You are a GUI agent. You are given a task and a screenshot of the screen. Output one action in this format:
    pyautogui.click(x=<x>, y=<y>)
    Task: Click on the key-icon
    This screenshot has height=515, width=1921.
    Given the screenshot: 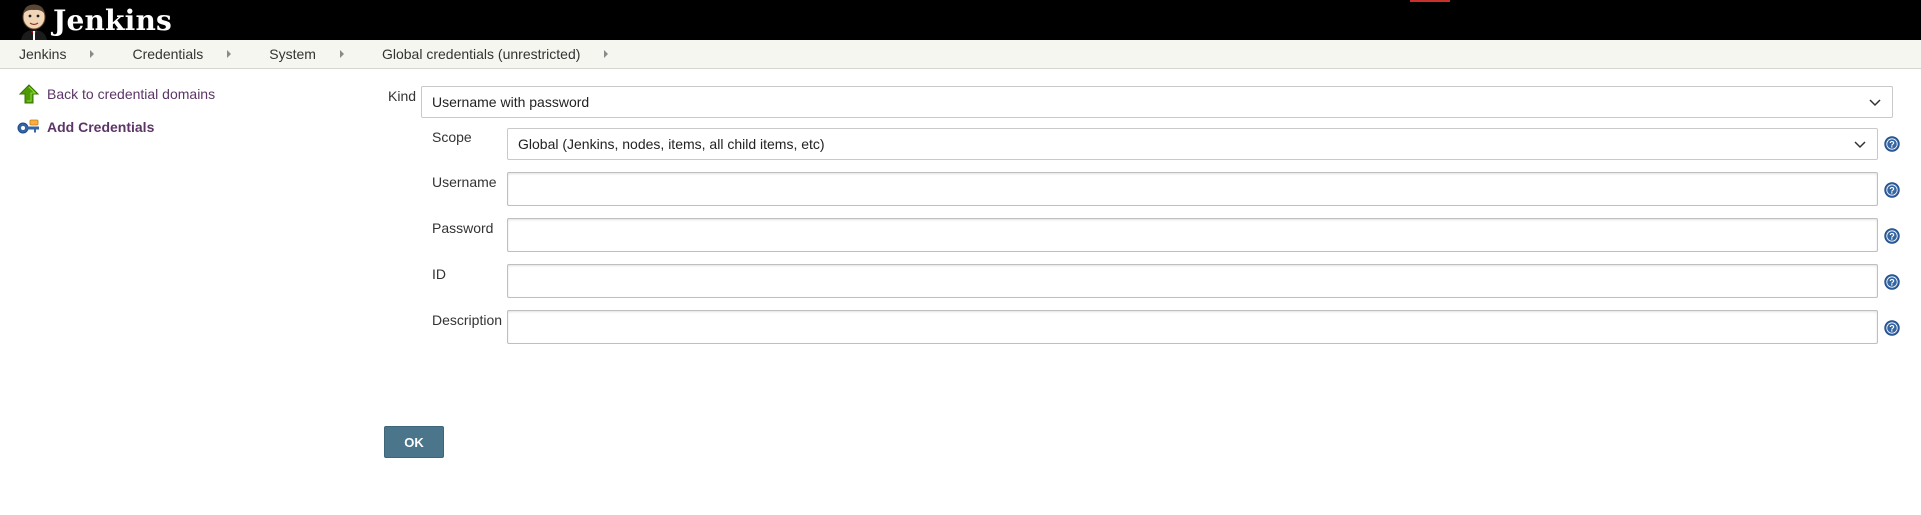 What is the action you would take?
    pyautogui.click(x=28, y=126)
    